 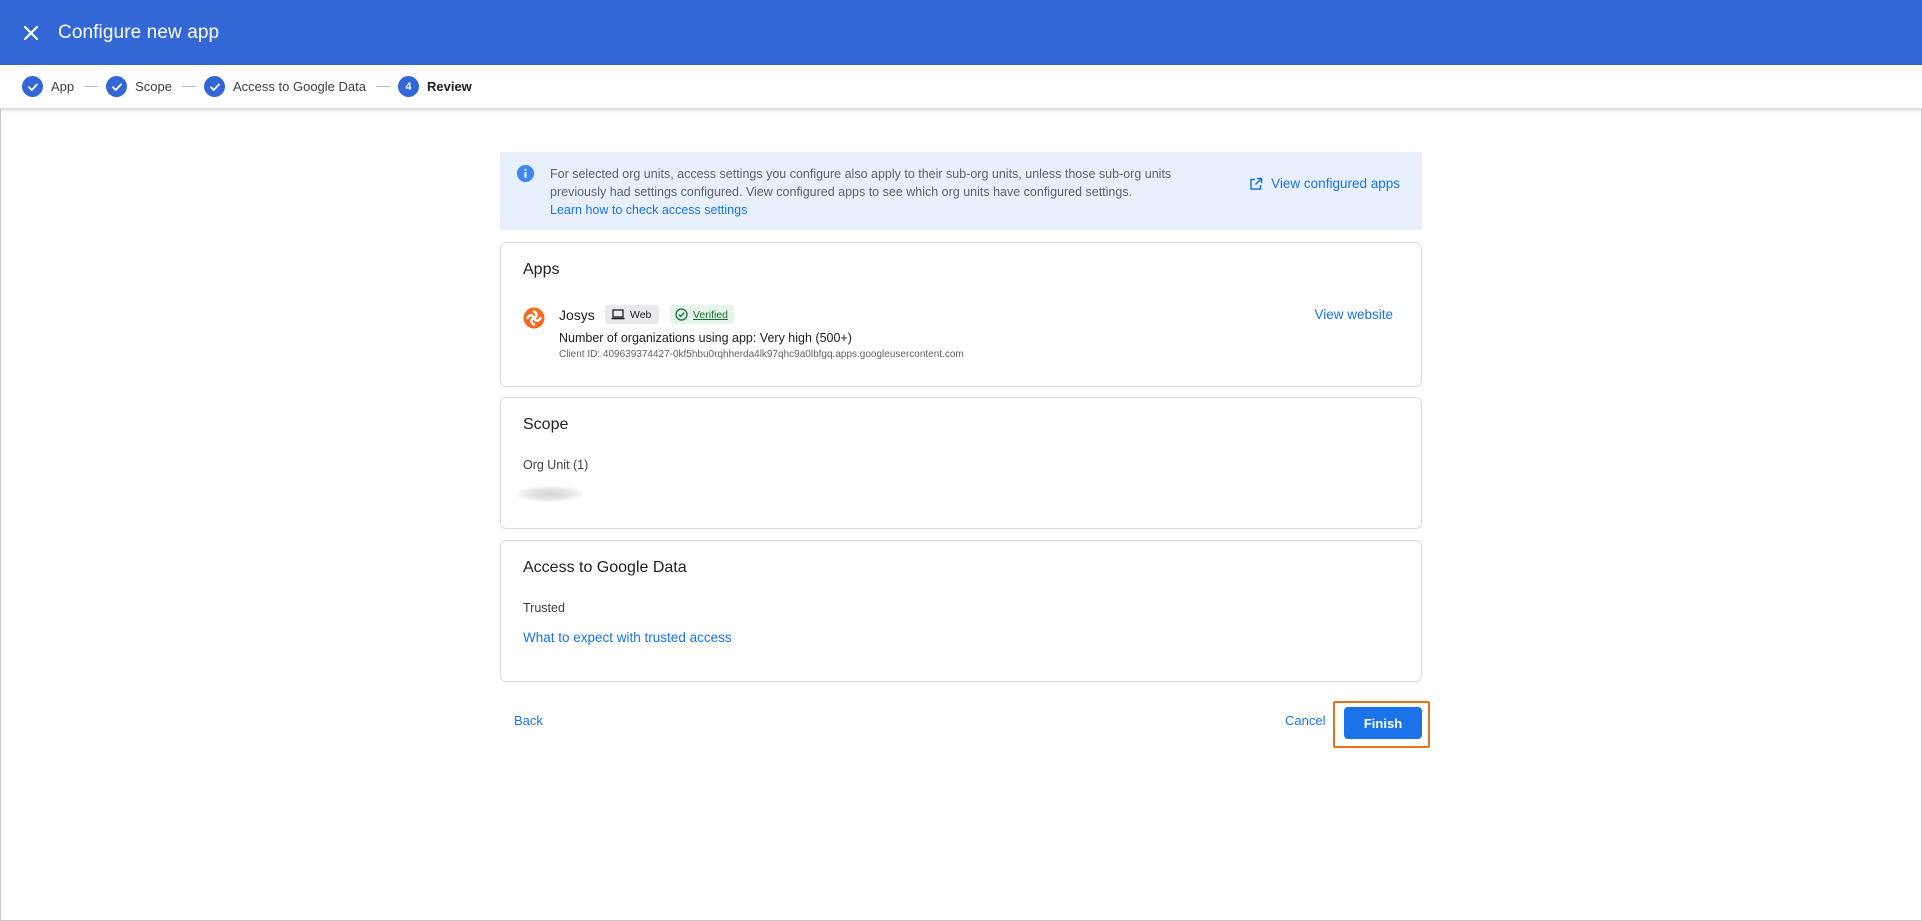 I want to click on cancel-button: Cancel, so click(x=1305, y=720).